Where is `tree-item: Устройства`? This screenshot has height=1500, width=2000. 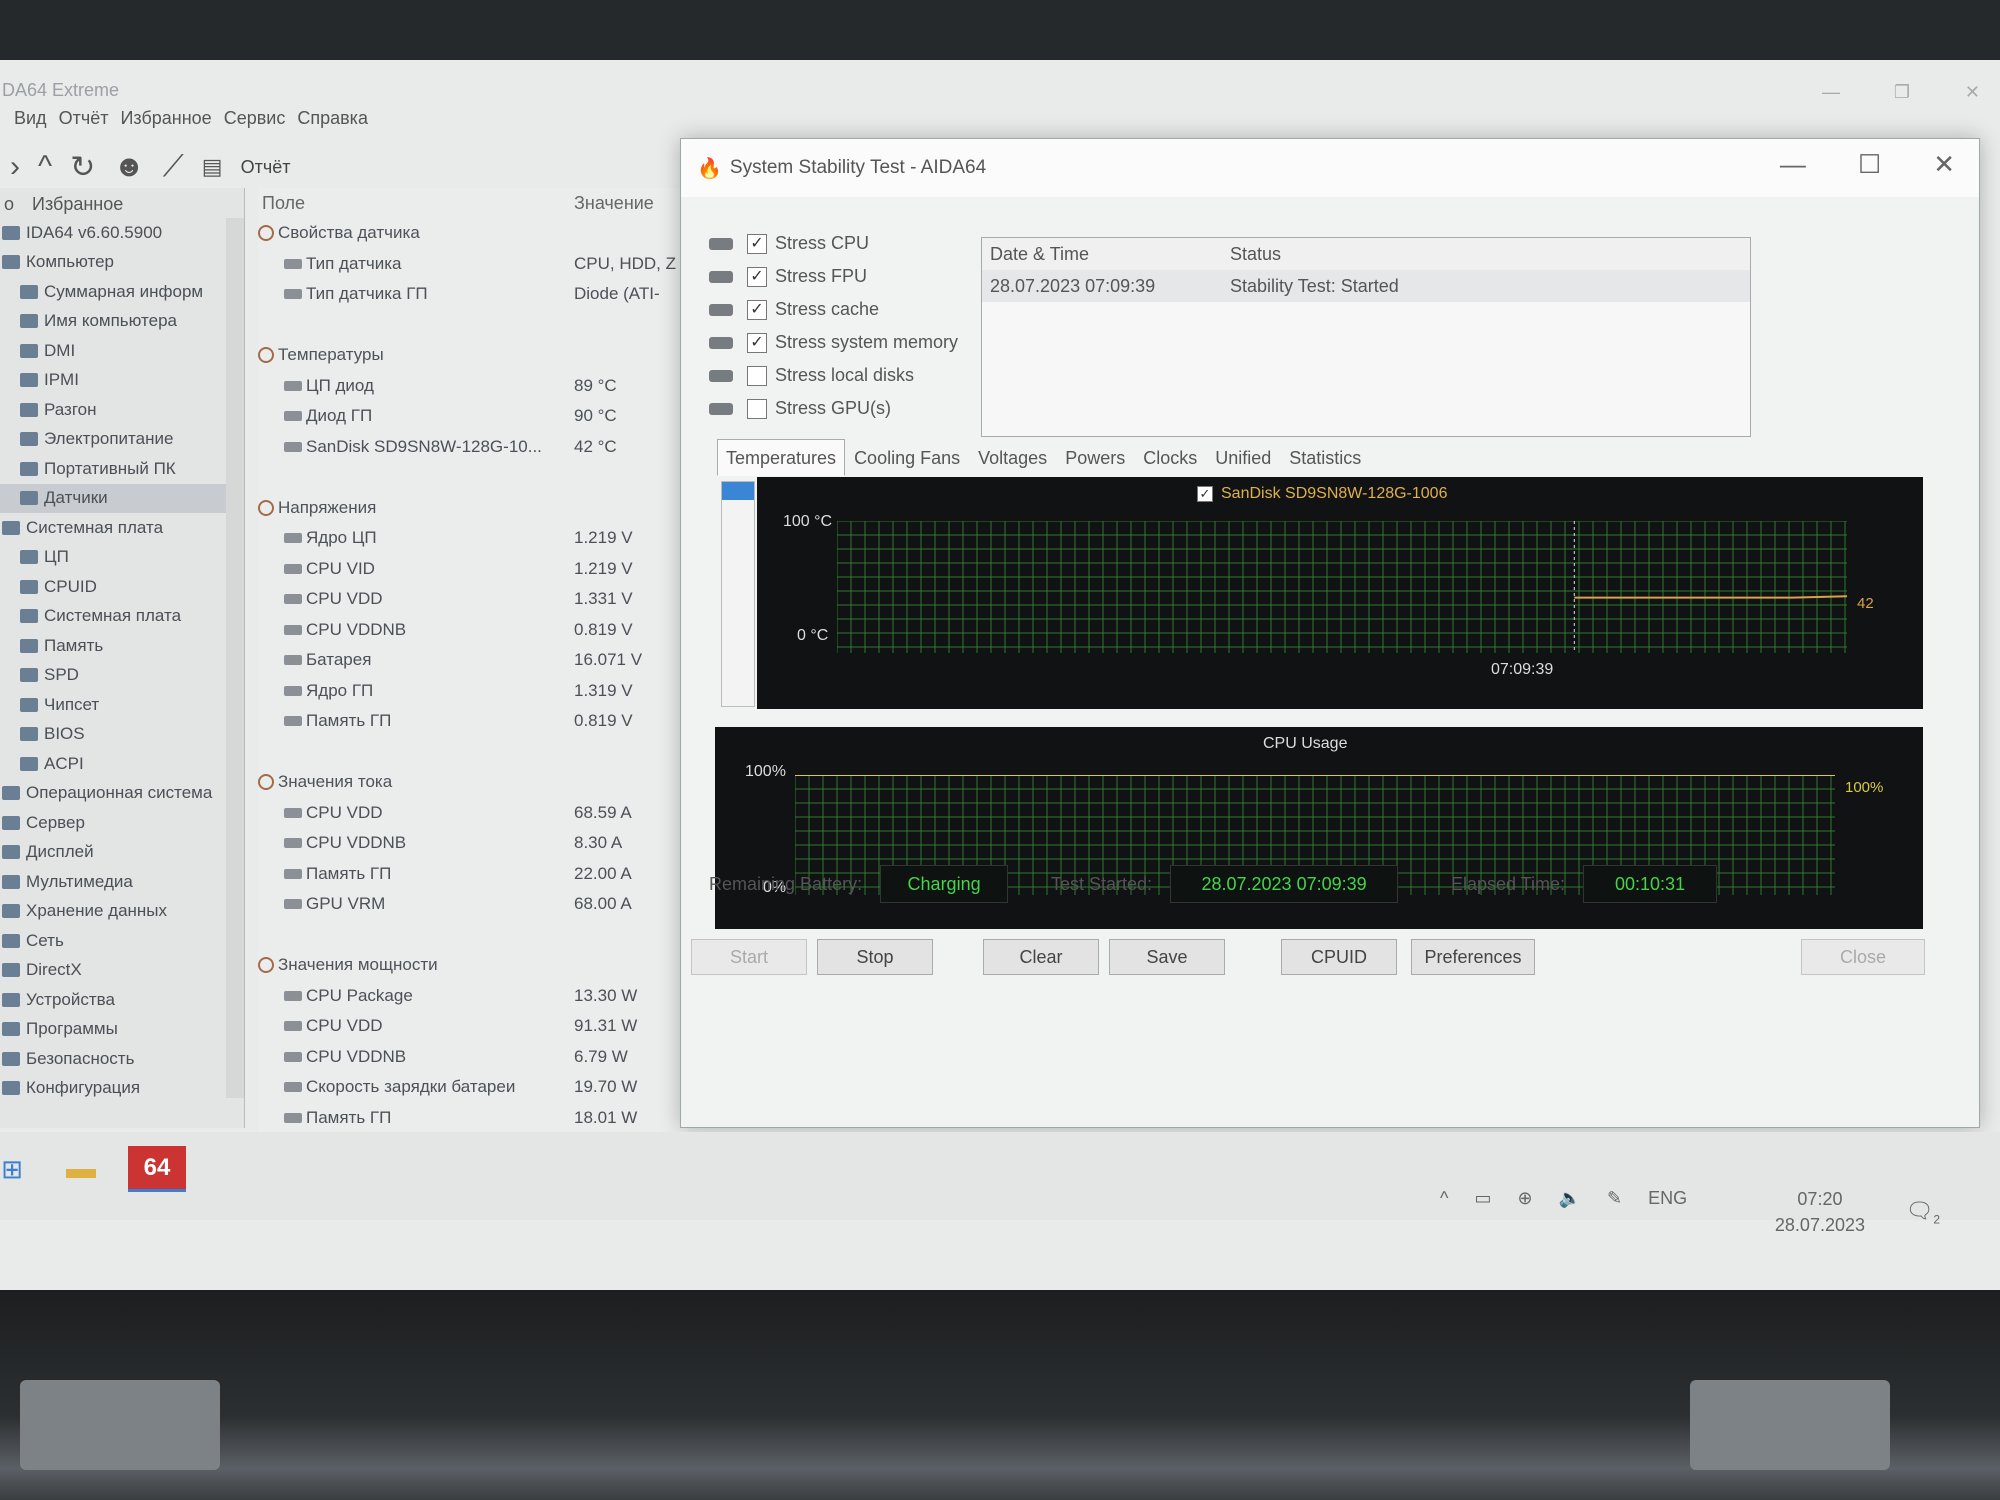 tree-item: Устройства is located at coordinates (122, 1000).